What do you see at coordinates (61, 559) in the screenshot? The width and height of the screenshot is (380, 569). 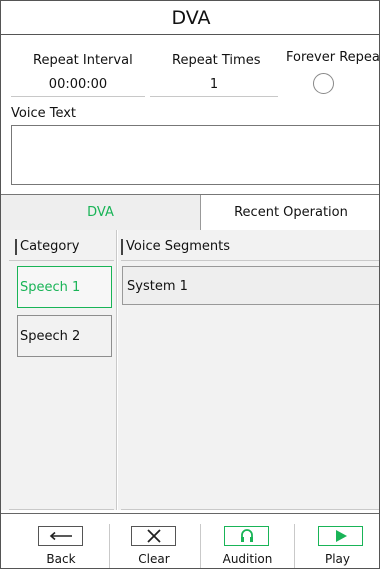 I see `back-label: Back` at bounding box center [61, 559].